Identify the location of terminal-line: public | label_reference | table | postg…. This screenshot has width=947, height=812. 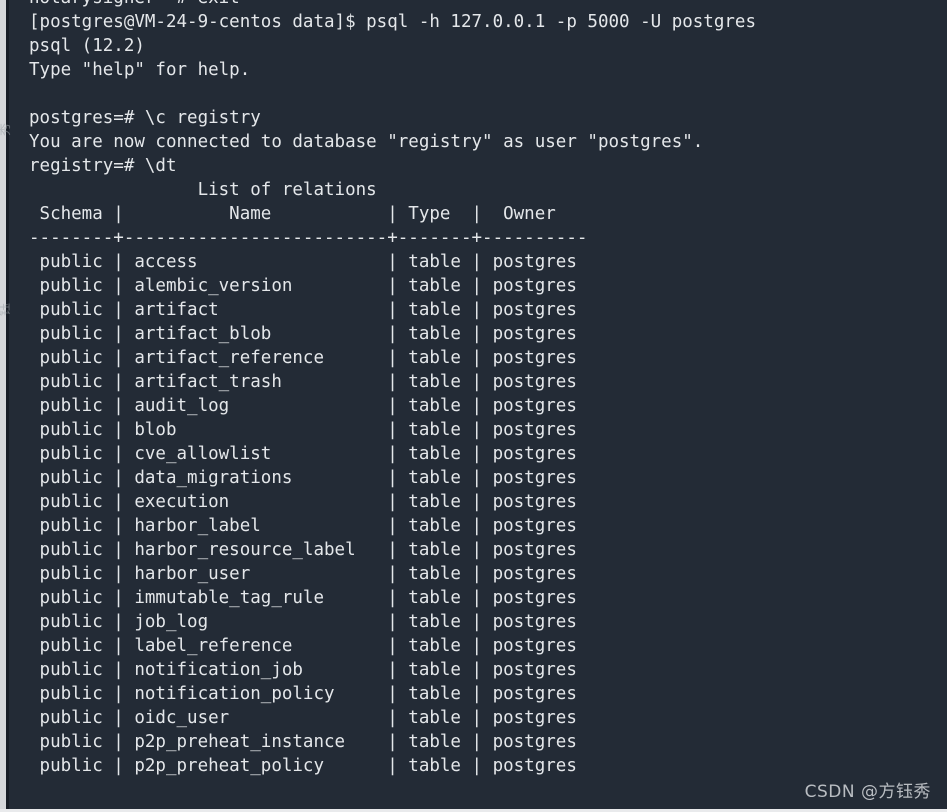
(303, 646).